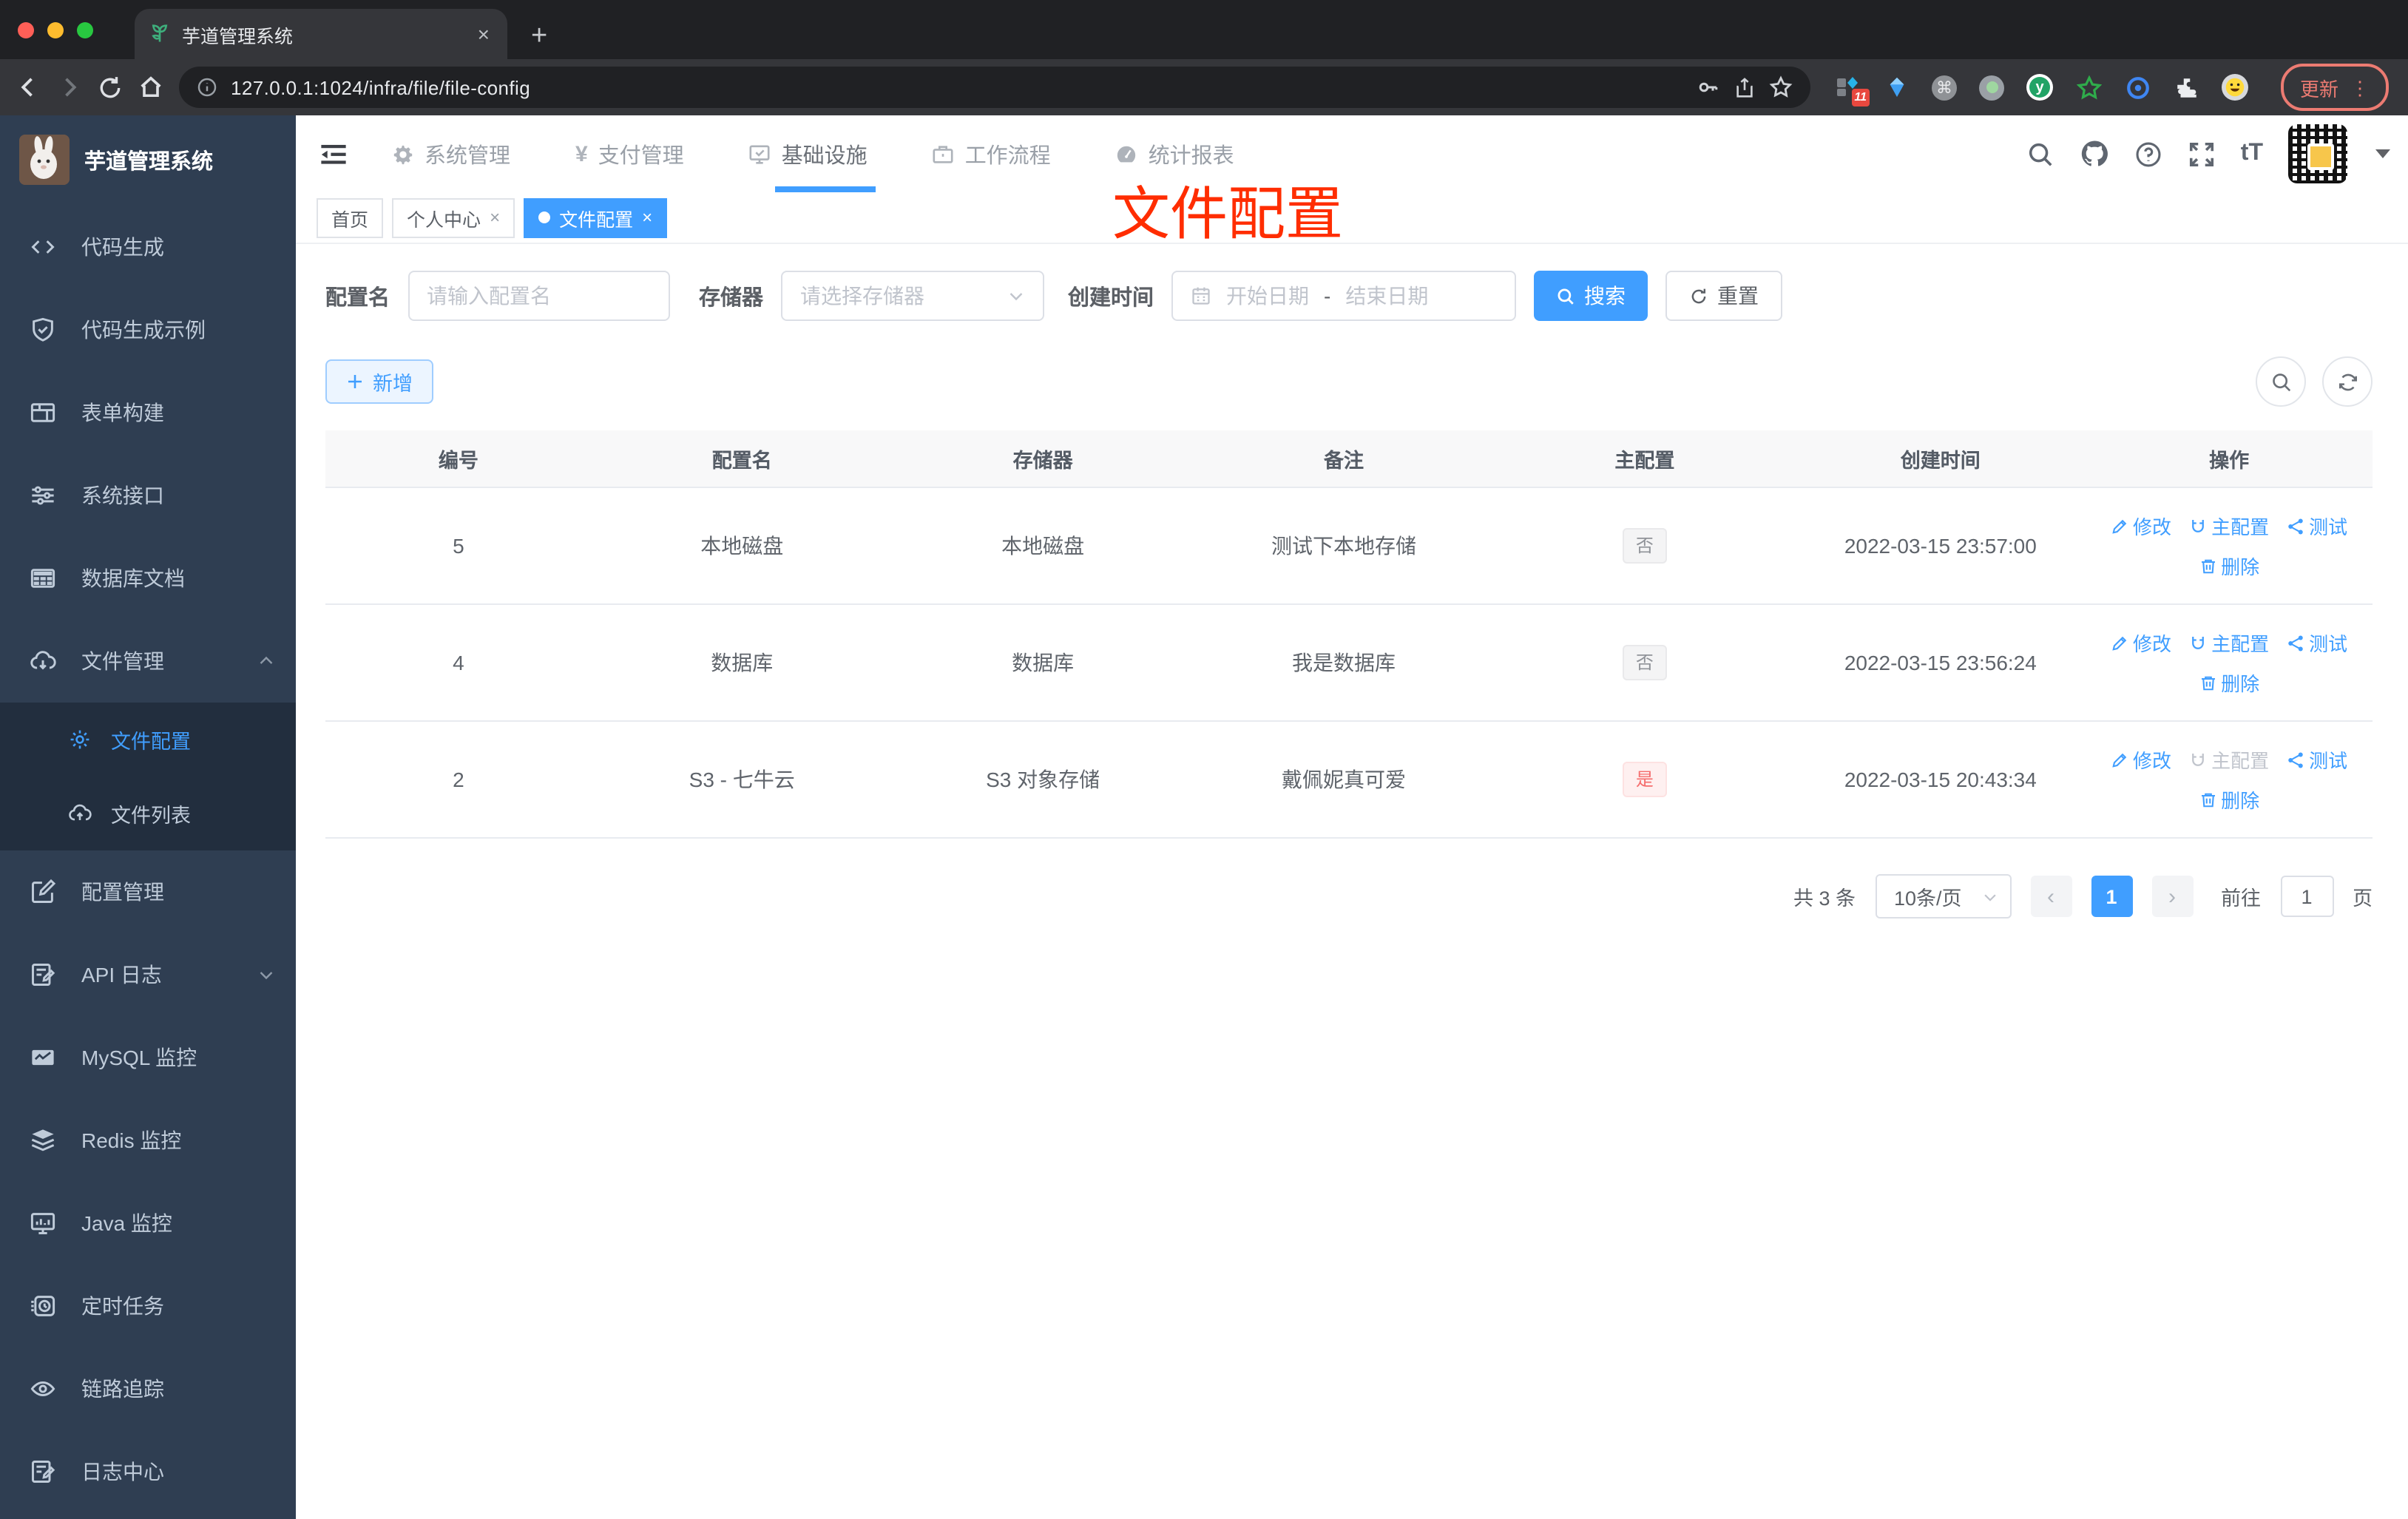 This screenshot has width=2408, height=1519. I want to click on sidebar-item-code-demo: 代码生成示例, so click(148, 329).